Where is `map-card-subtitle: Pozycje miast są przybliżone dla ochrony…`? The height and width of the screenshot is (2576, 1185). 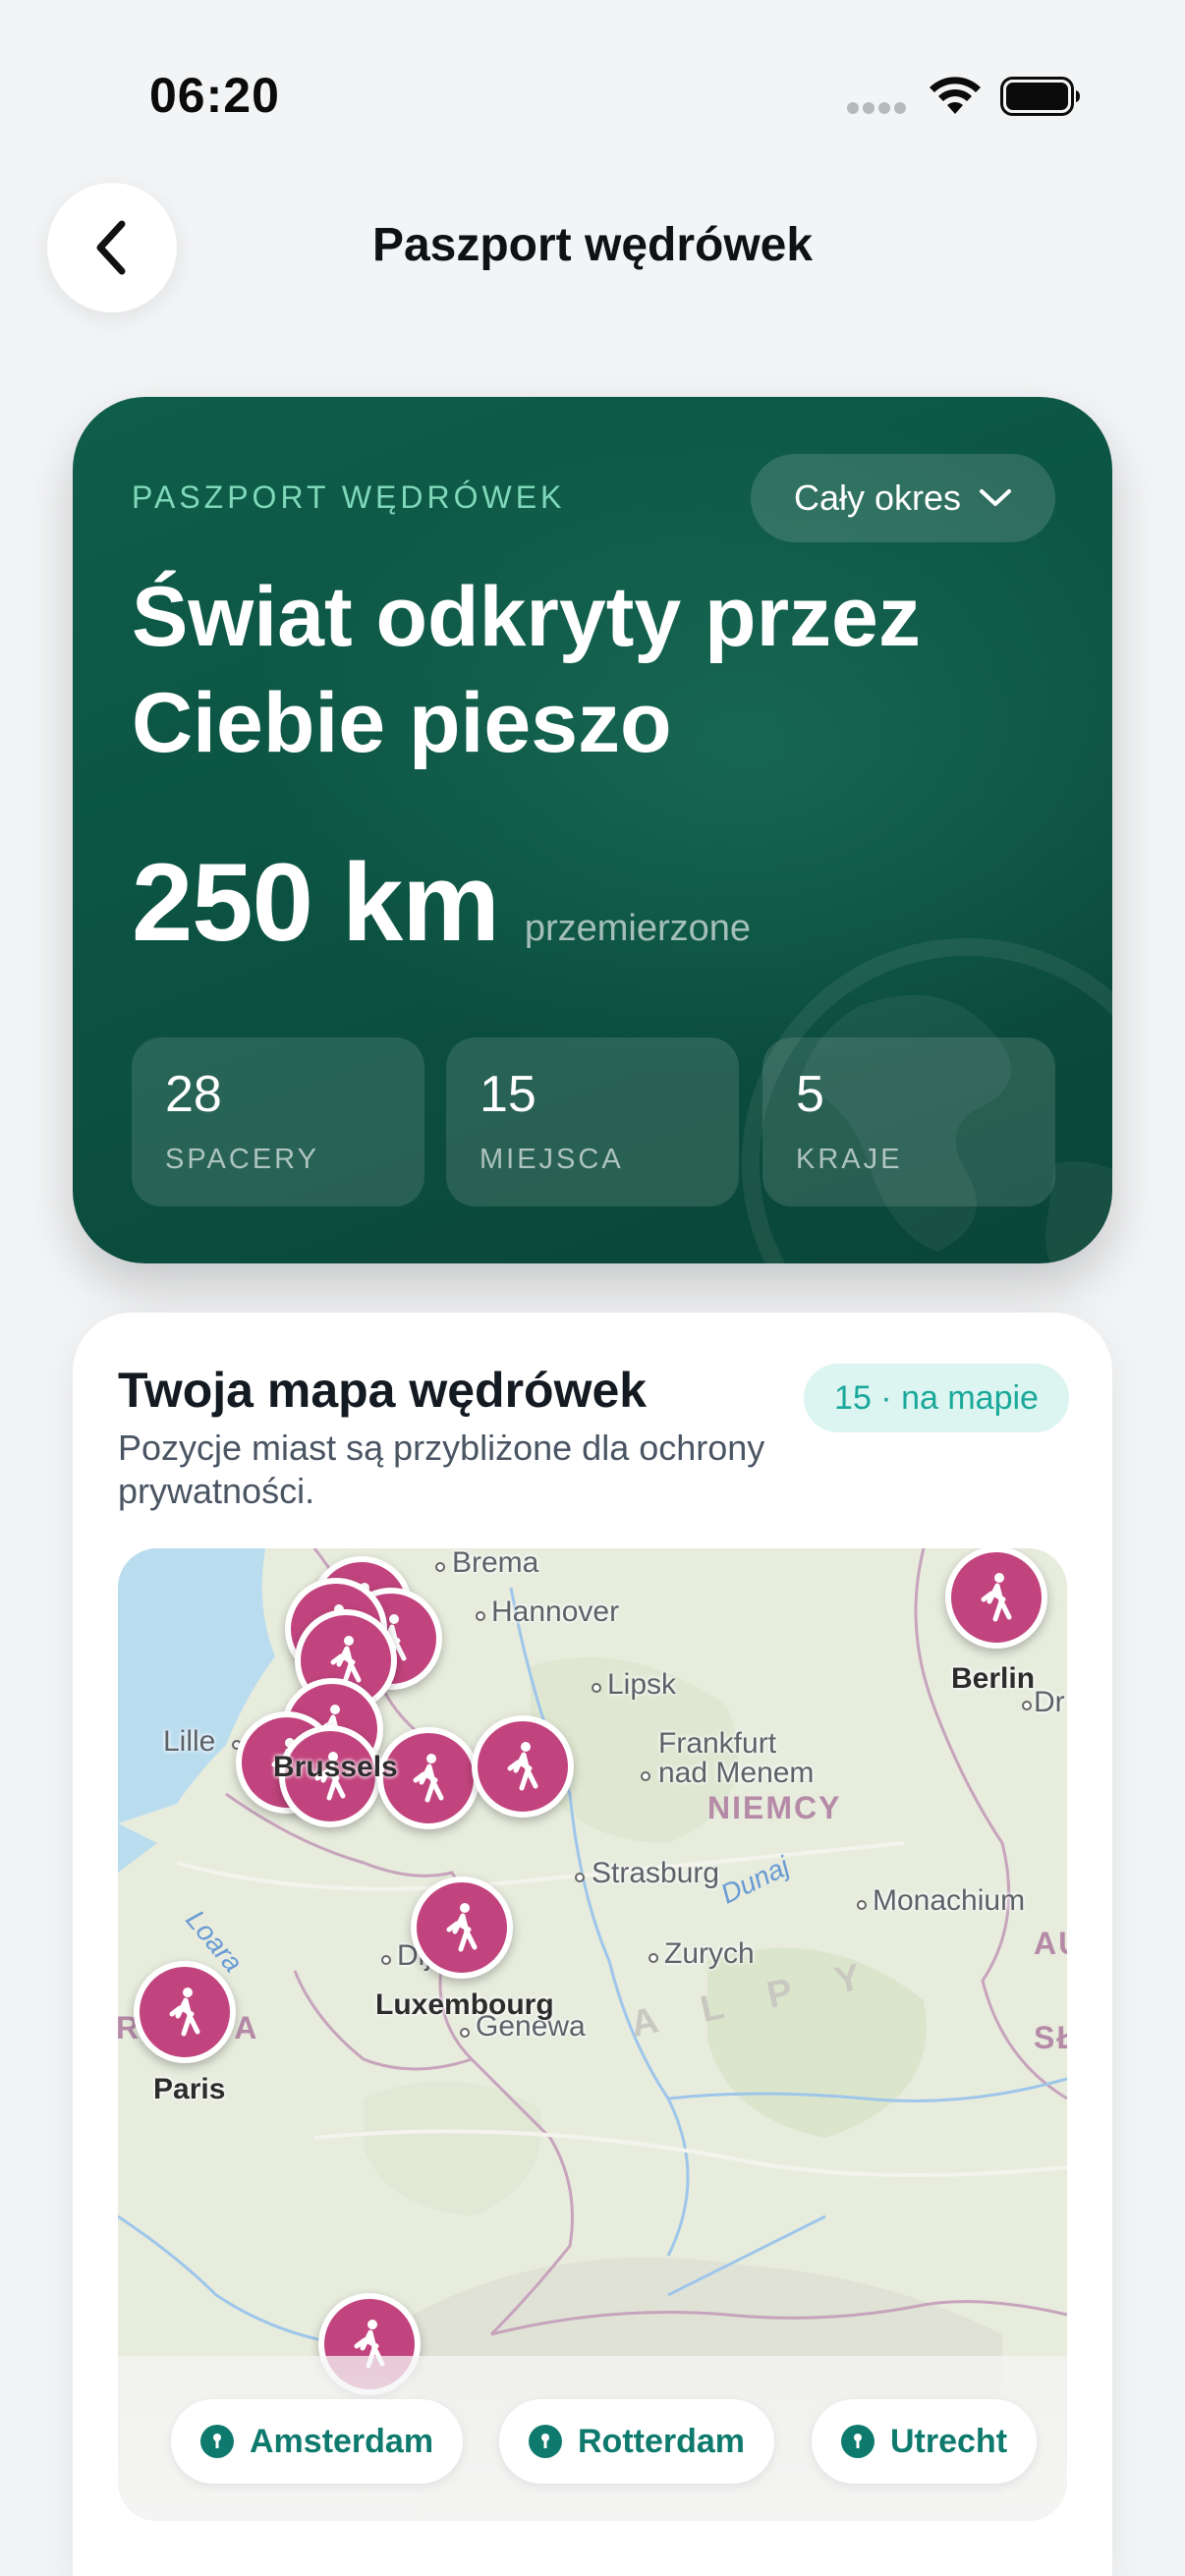 map-card-subtitle: Pozycje miast są przybliżone dla ochrony… is located at coordinates (442, 1469).